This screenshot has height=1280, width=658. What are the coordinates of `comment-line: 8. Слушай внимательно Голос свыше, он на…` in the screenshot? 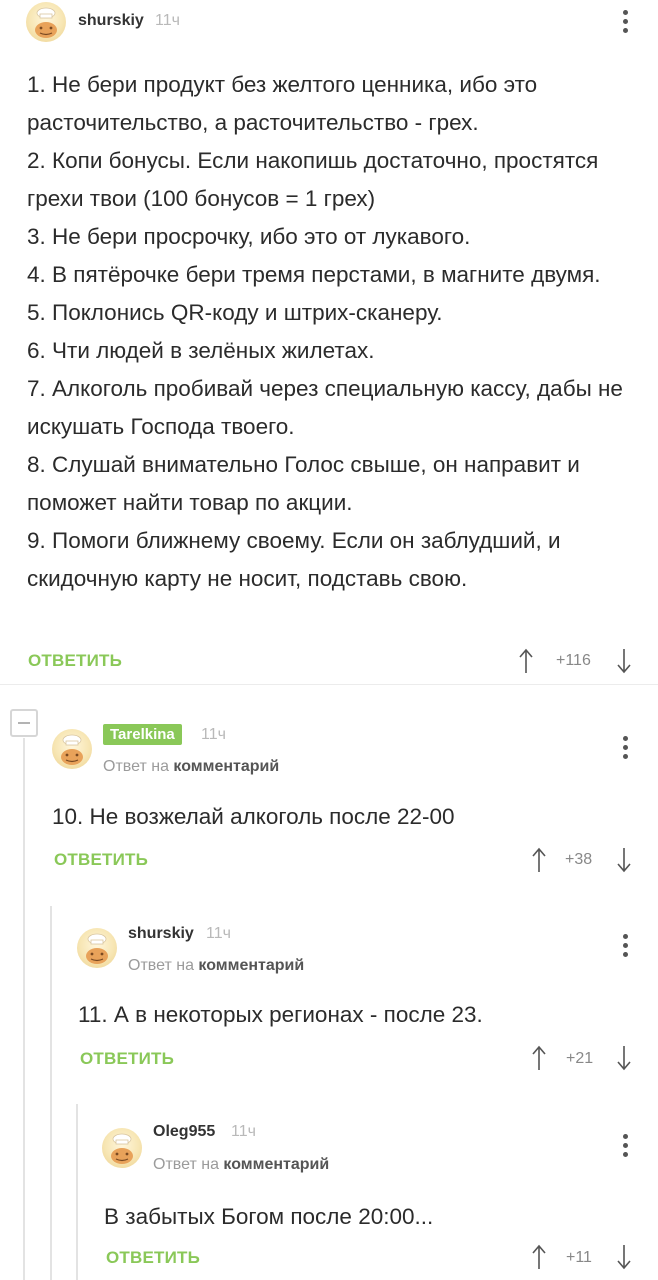 It's located at (303, 483).